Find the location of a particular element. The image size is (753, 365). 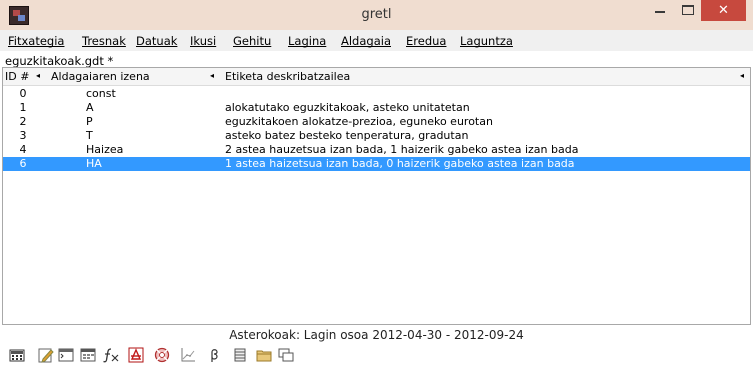

close-button: ✕ is located at coordinates (723, 10).